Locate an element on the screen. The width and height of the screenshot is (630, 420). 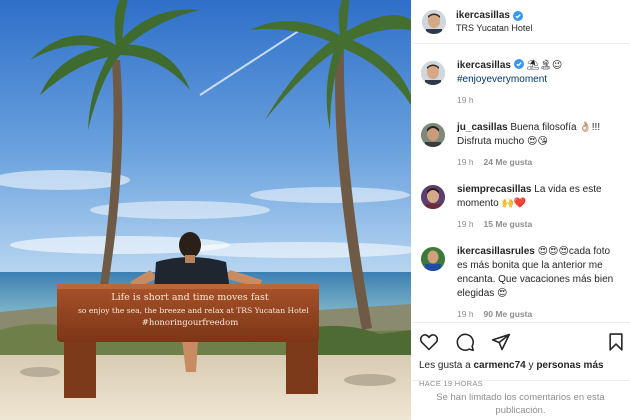
action-icons-row is located at coordinates (524, 342).